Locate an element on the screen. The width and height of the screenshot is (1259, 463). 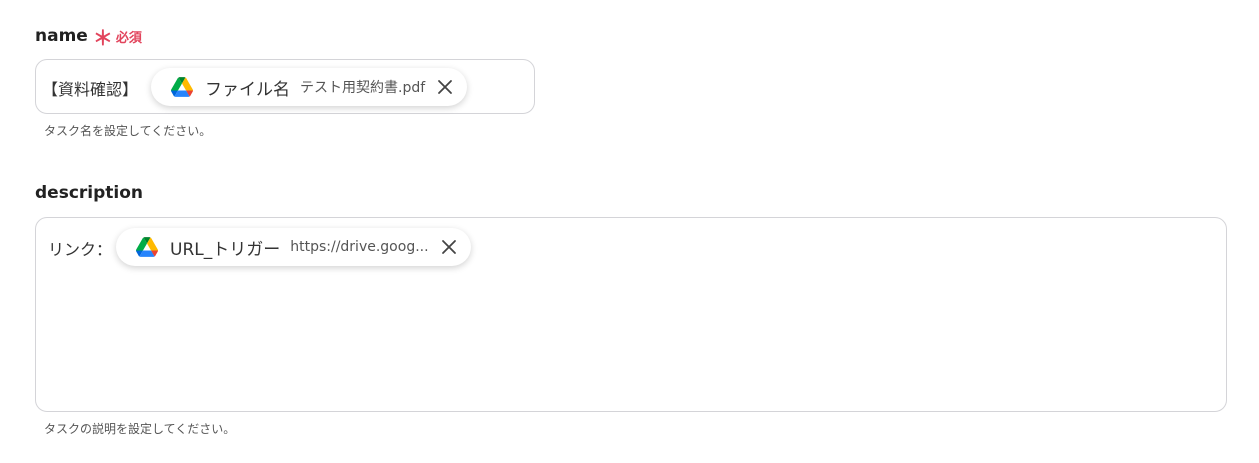
description-help-text: タスクの説明を設定してください。 is located at coordinates (140, 429).